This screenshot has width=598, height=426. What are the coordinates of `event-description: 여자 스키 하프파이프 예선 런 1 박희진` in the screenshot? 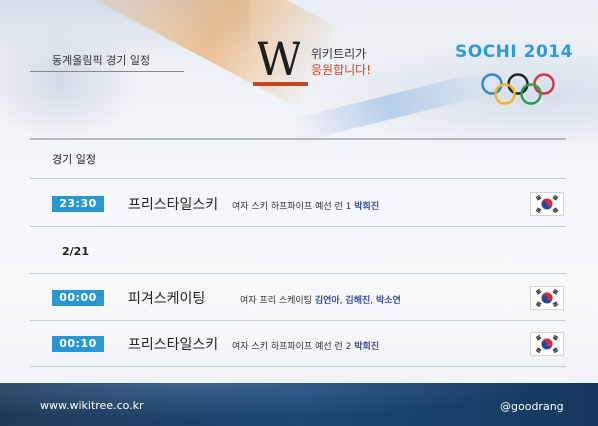 It's located at (305, 205).